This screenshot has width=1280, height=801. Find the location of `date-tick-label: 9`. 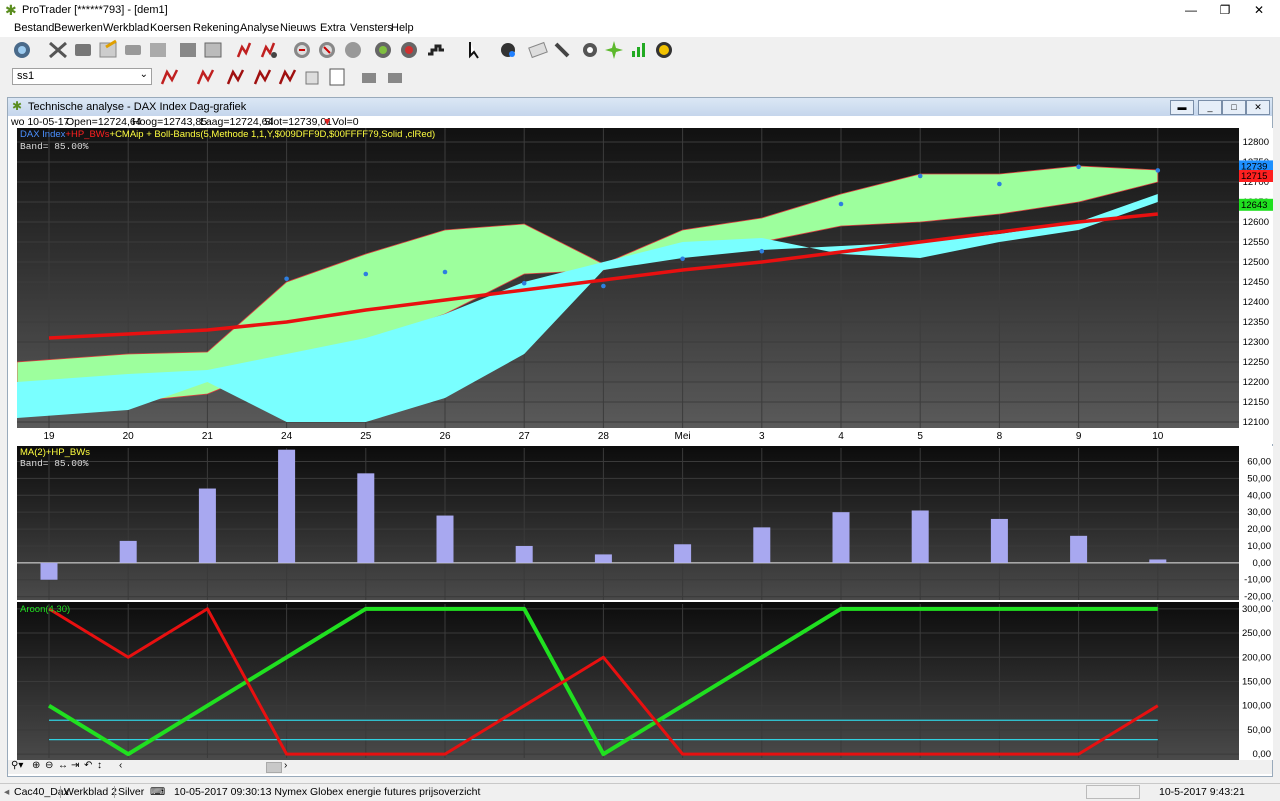

date-tick-label: 9 is located at coordinates (1079, 436).